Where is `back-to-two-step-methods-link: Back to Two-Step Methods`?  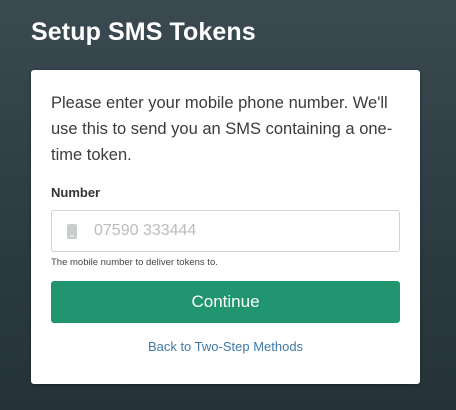 back-to-two-step-methods-link: Back to Two-Step Methods is located at coordinates (225, 346).